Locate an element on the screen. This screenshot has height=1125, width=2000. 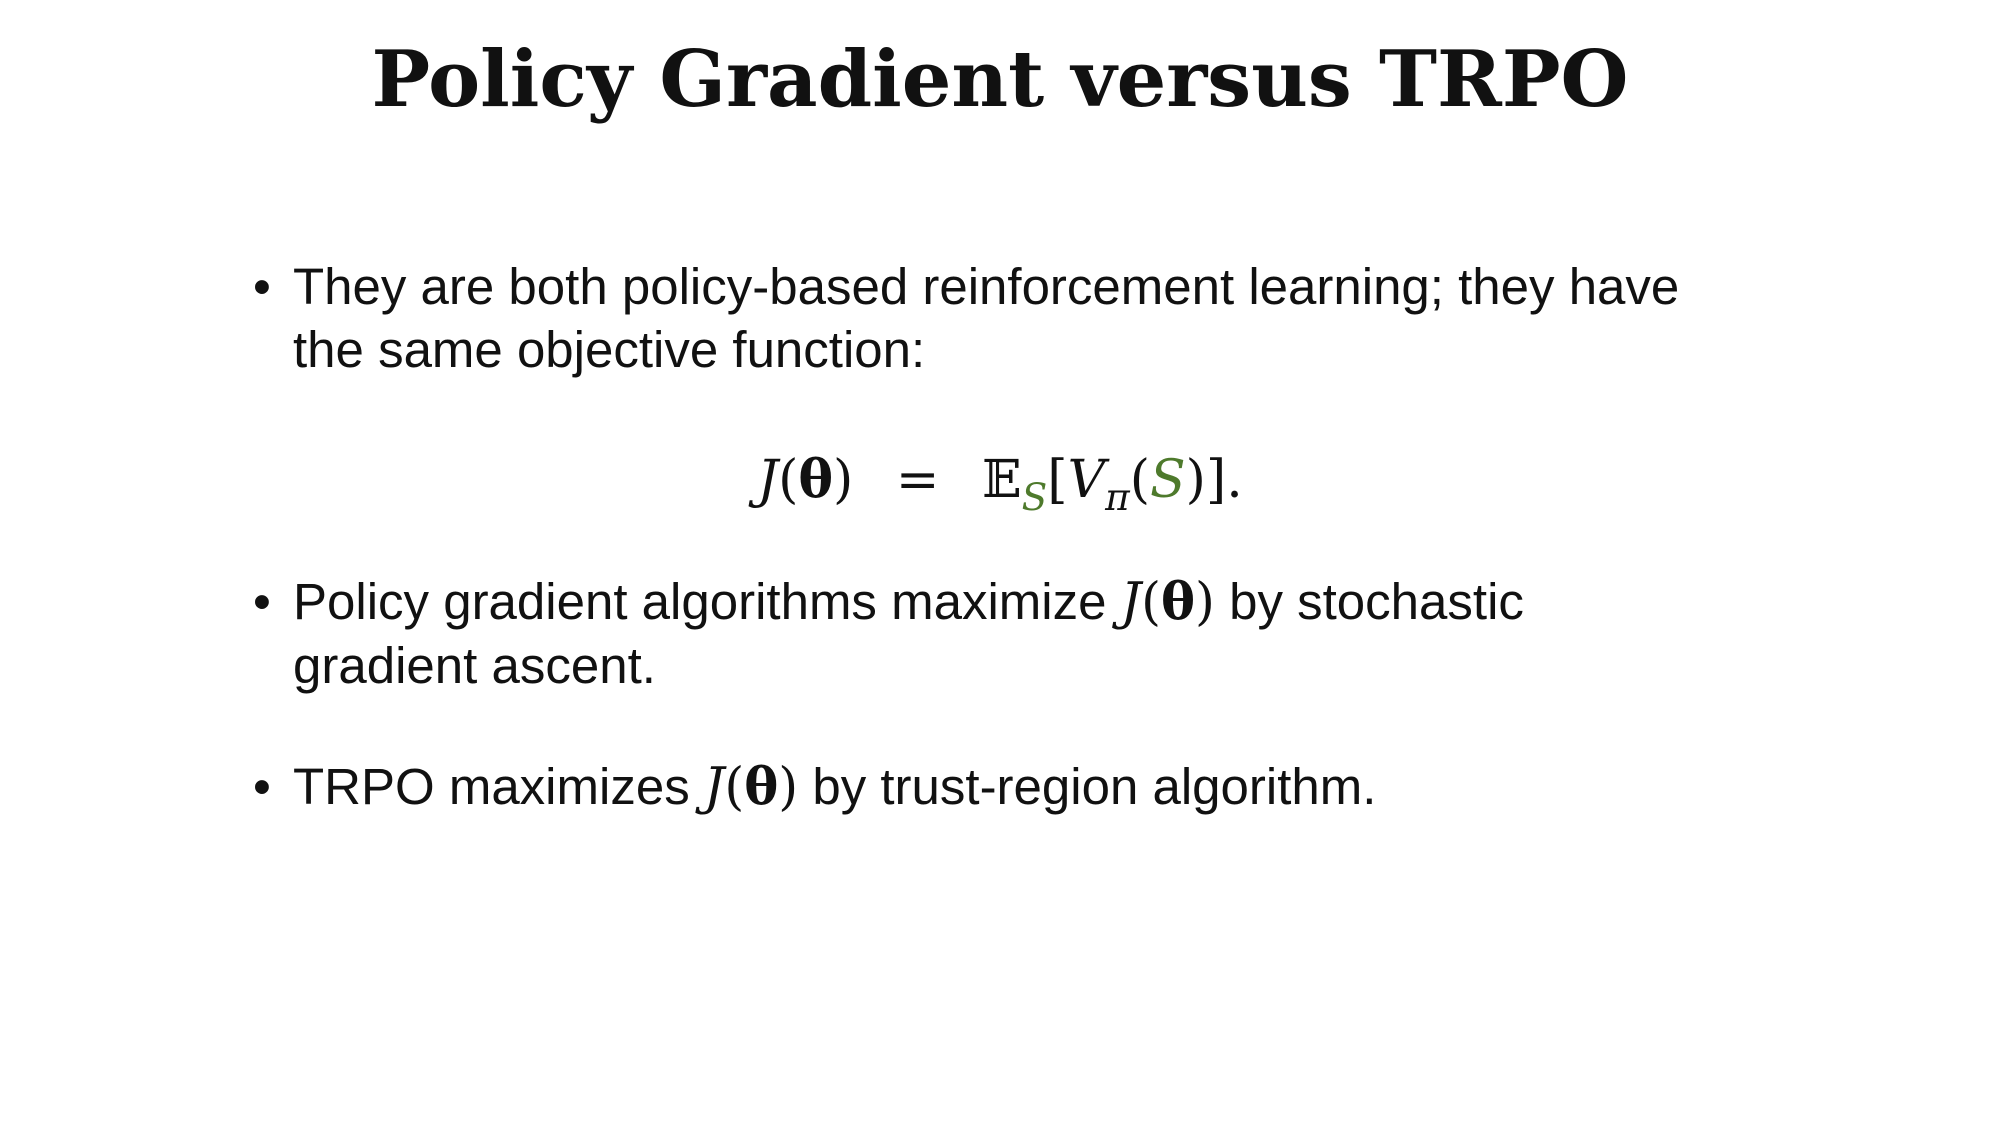
math-expectation: 𝔼 is located at coordinates (1001, 480).